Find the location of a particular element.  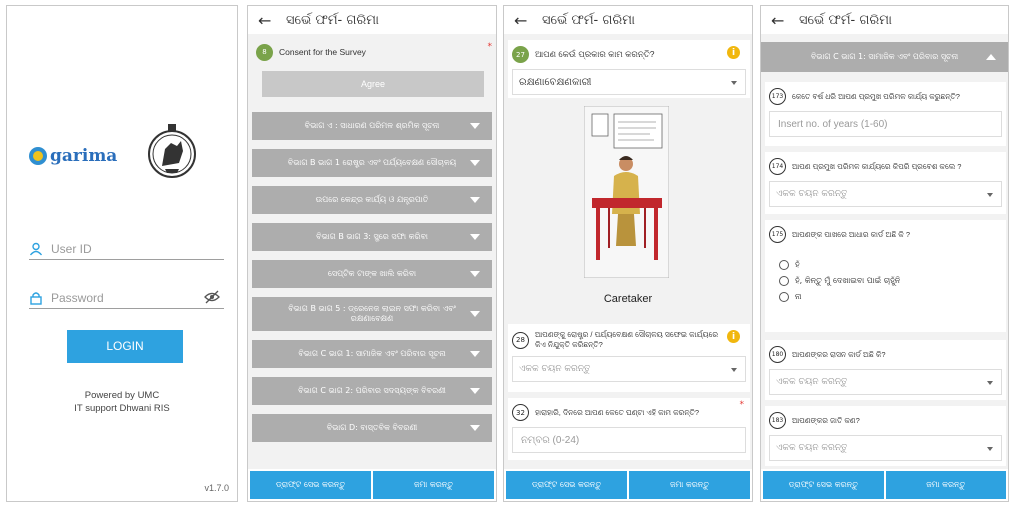

section-item: ବିଭାଗ C ଭାଗ 2: ପରିବାର ସଦସ୍ୟଙ୍କ ବିବରଣୀ is located at coordinates (372, 391).